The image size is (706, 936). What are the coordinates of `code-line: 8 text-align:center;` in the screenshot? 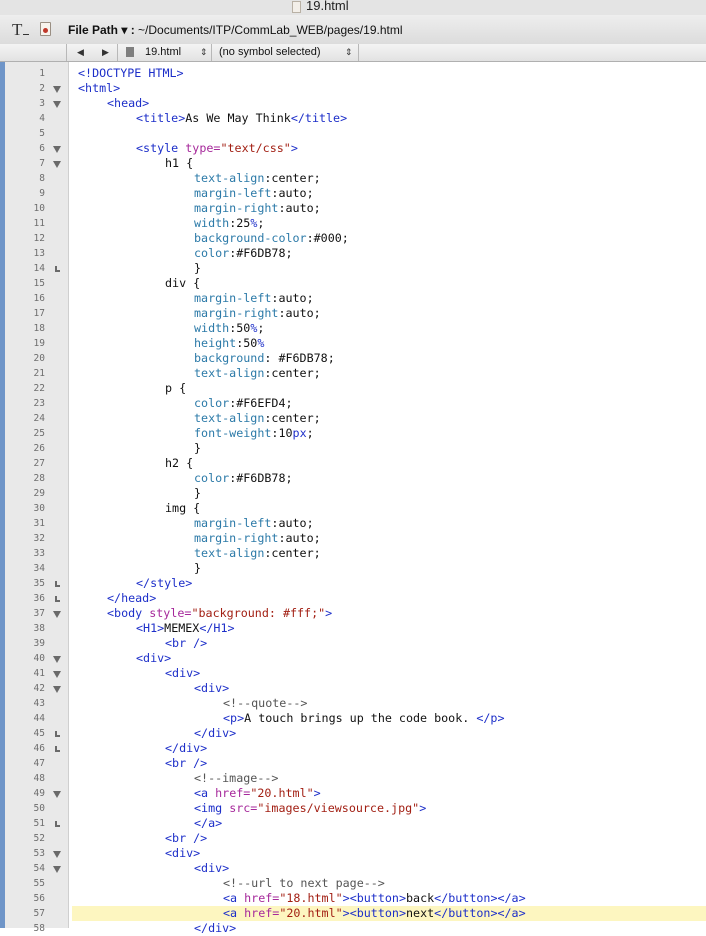 It's located at (353, 178).